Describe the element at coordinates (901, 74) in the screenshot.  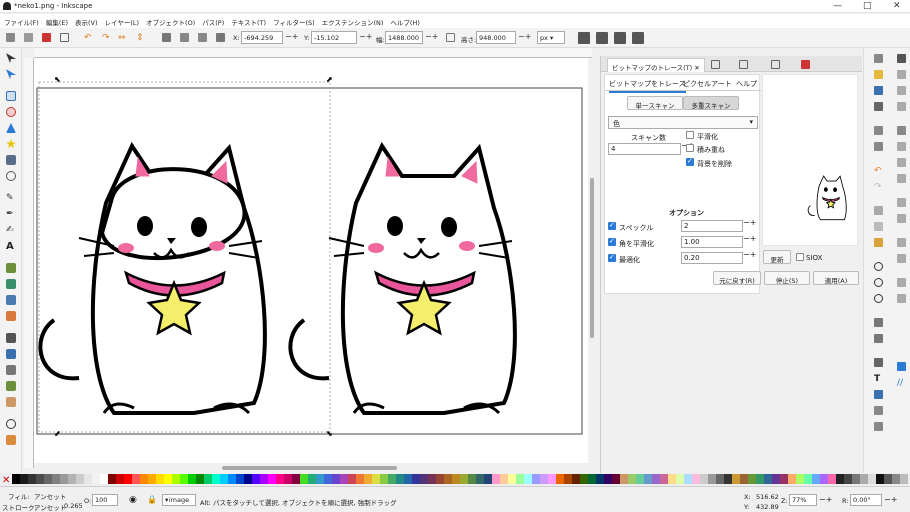
I see `snap-bbox-icon` at that location.